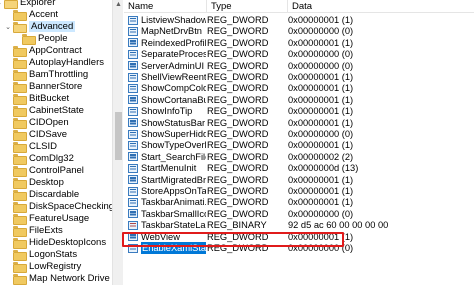 This screenshot has width=474, height=285. I want to click on tree-item: AppContract, so click(43, 51).